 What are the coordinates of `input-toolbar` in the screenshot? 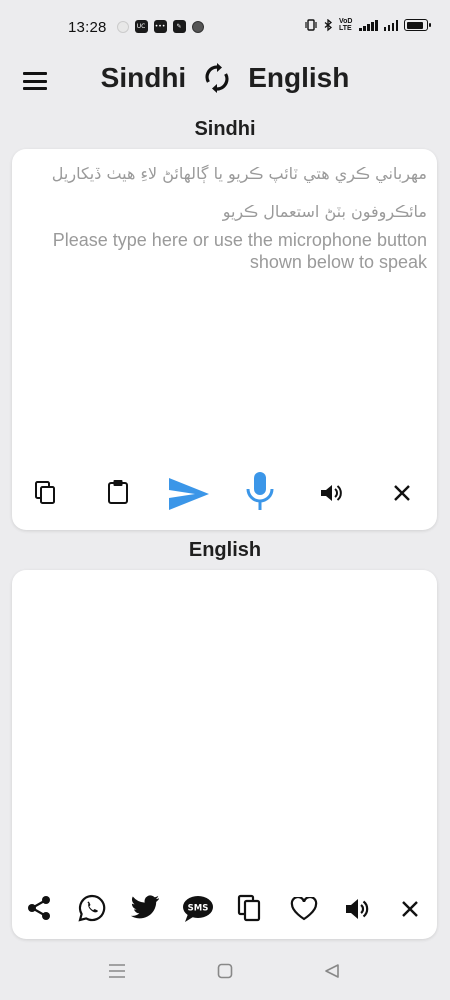 It's located at (224, 493).